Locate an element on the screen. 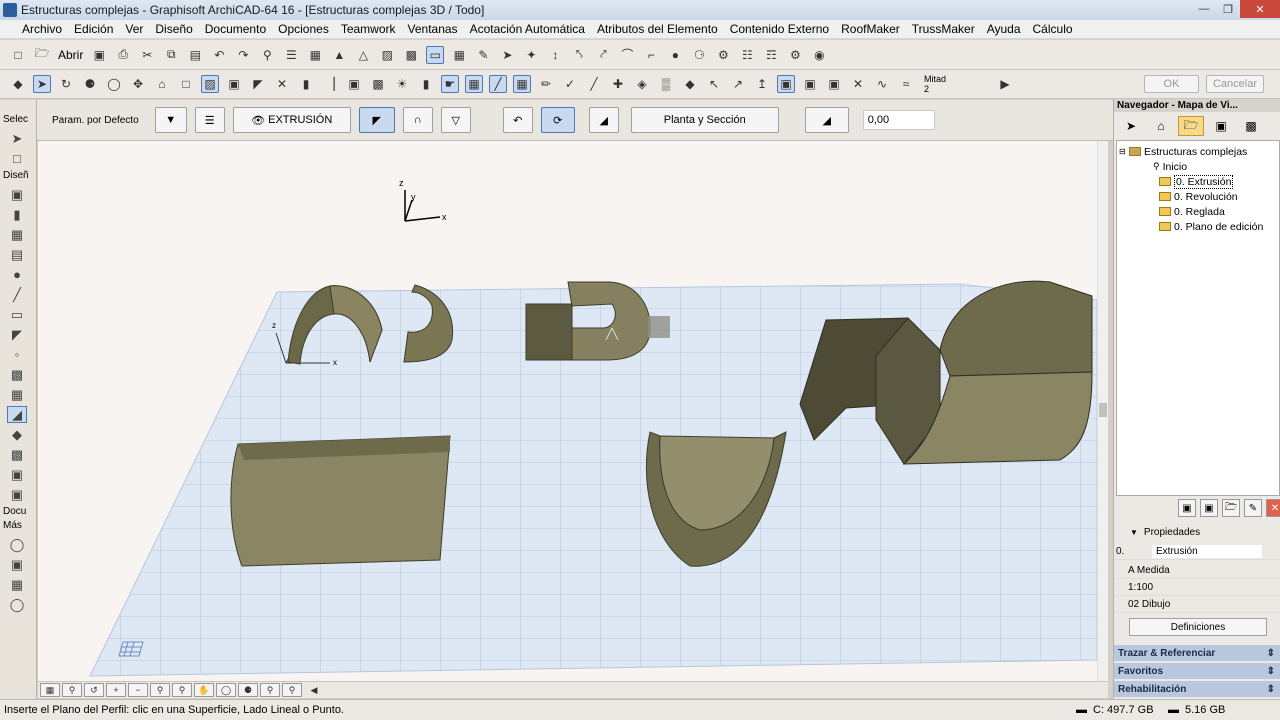 The width and height of the screenshot is (1280, 720). 3d-window-icon: ▨ is located at coordinates (387, 55).